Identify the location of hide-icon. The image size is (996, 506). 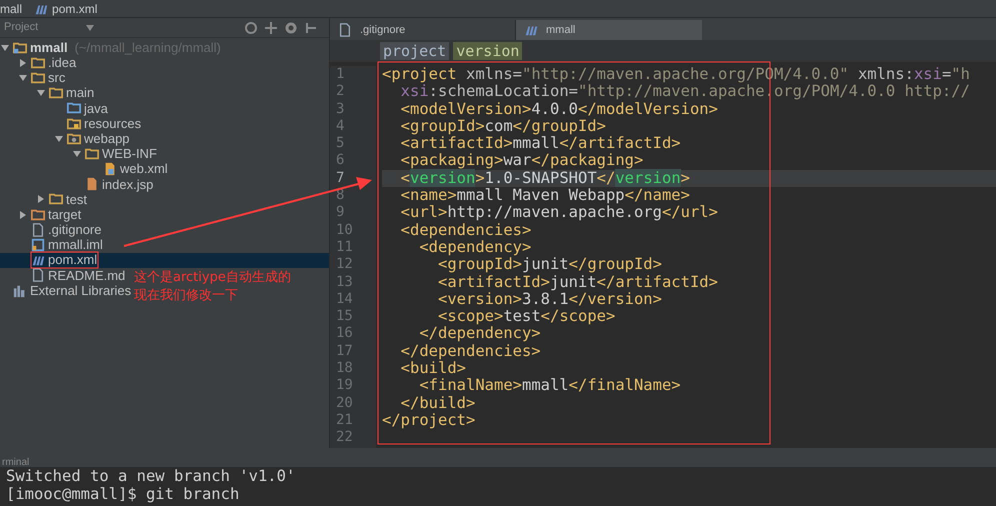
(311, 28).